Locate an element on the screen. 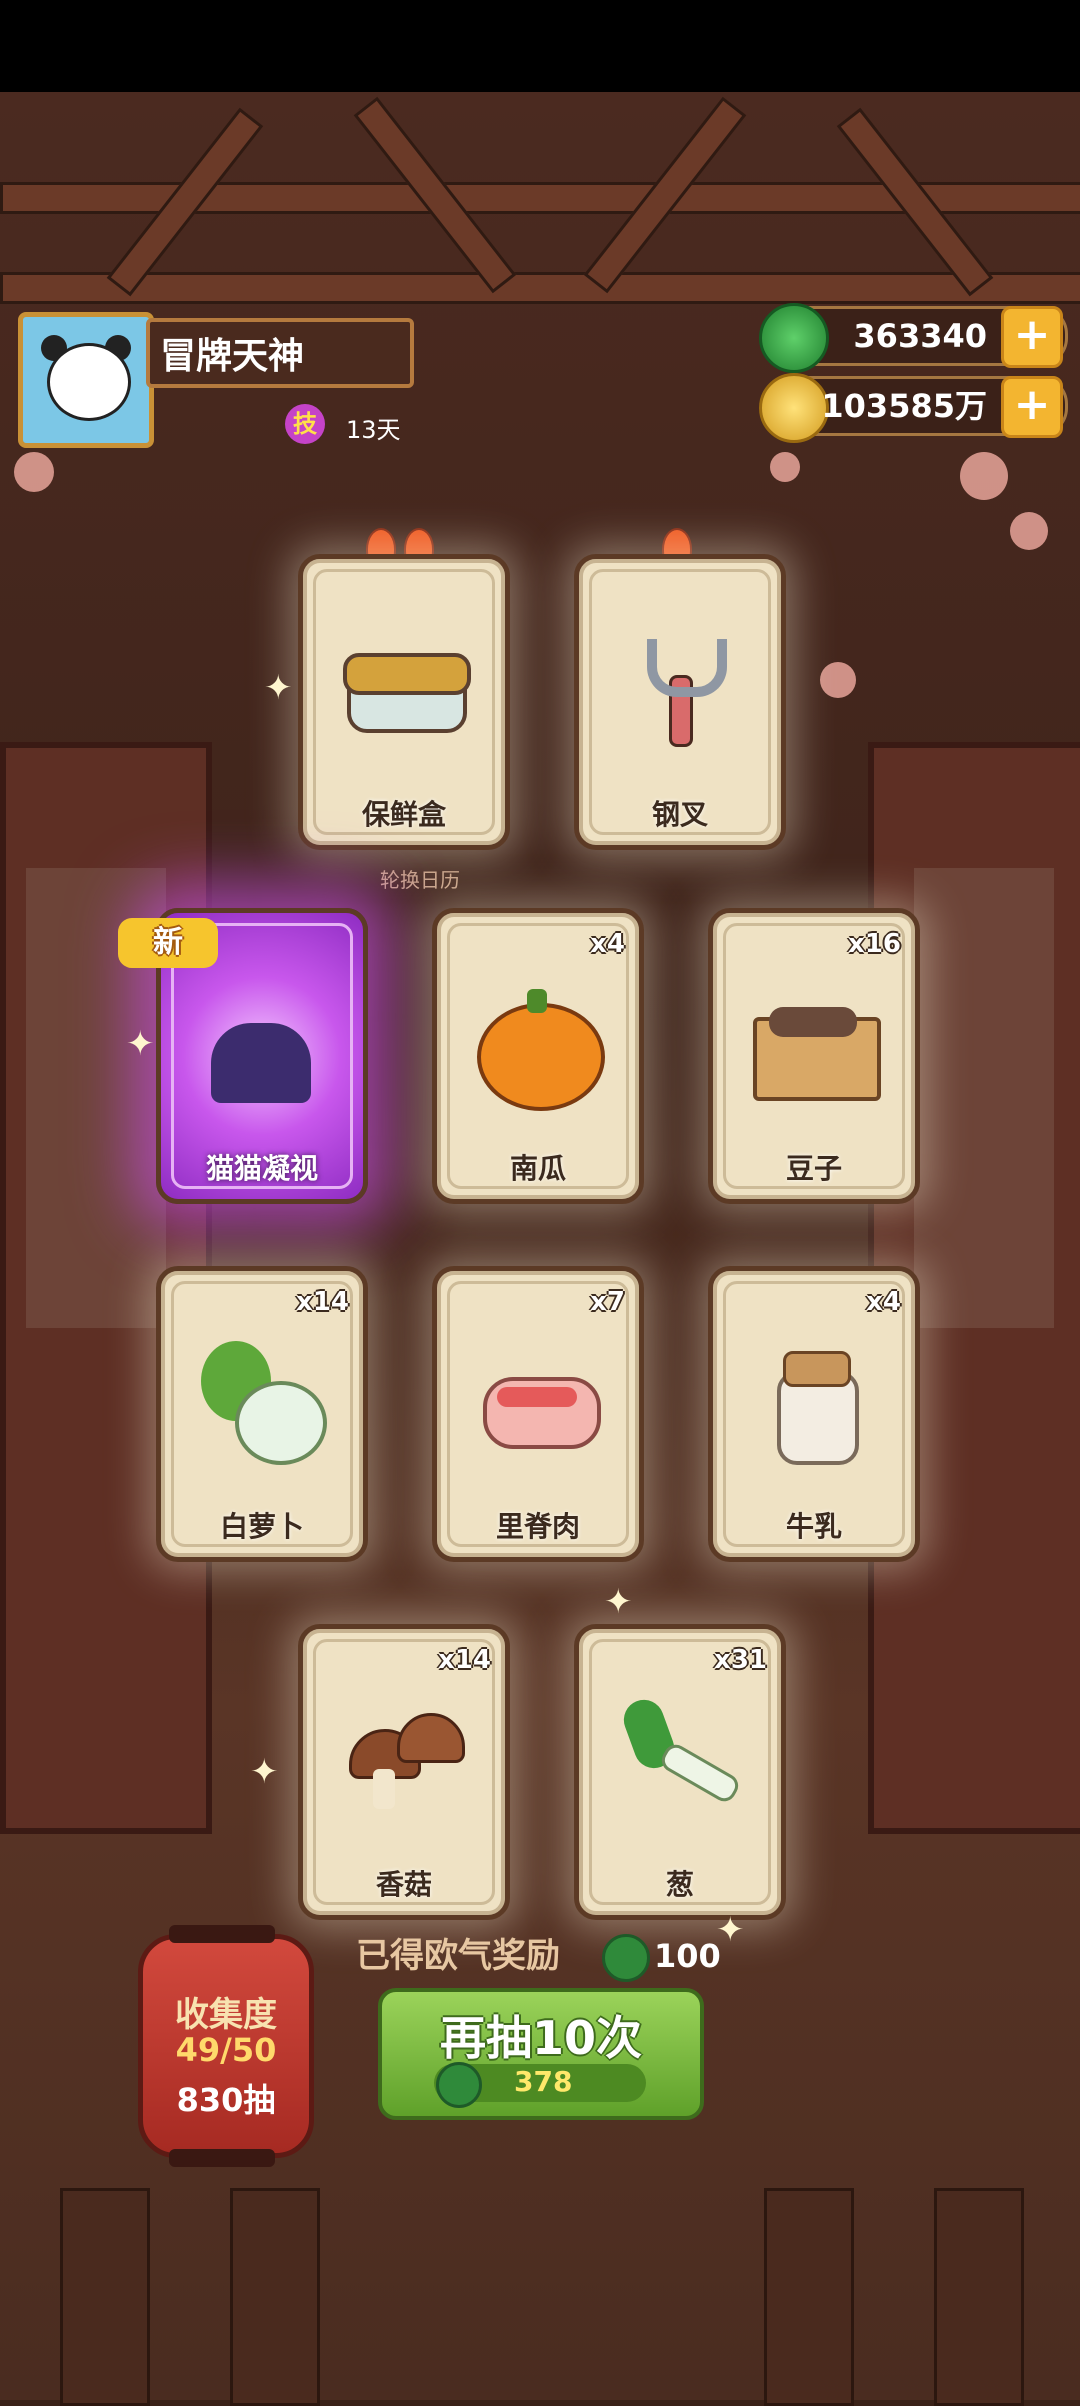 Image resolution: width=1080 pixels, height=2406 pixels. mushroom-icon is located at coordinates (404, 1759).